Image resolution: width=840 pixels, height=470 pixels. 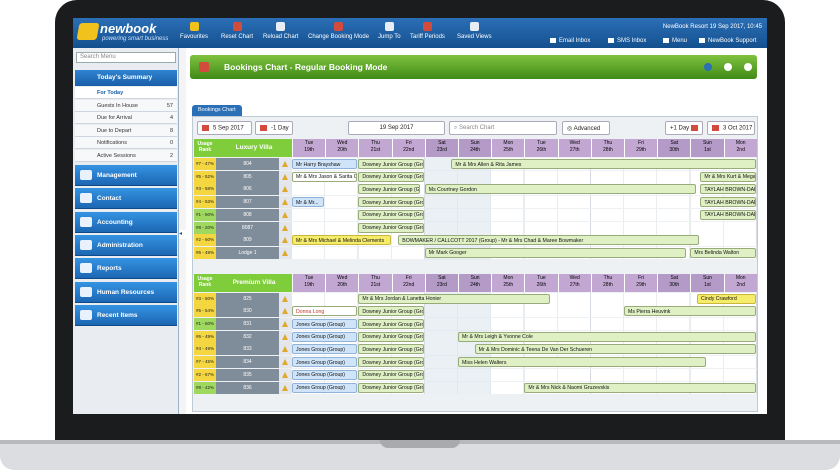 What do you see at coordinates (728, 67) in the screenshot?
I see `share-icon` at bounding box center [728, 67].